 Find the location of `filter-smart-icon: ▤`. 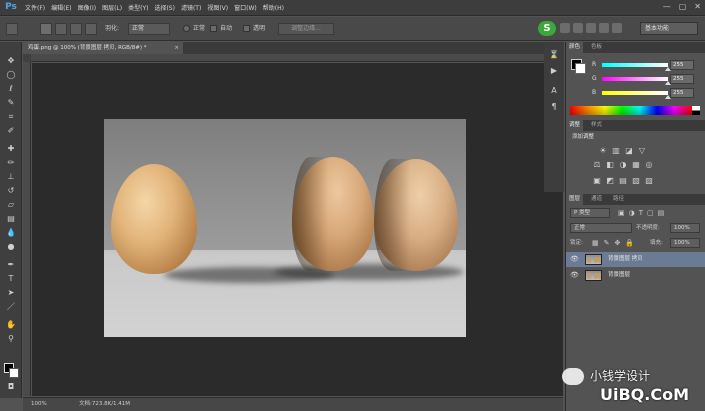

filter-smart-icon: ▤ is located at coordinates (661, 213).